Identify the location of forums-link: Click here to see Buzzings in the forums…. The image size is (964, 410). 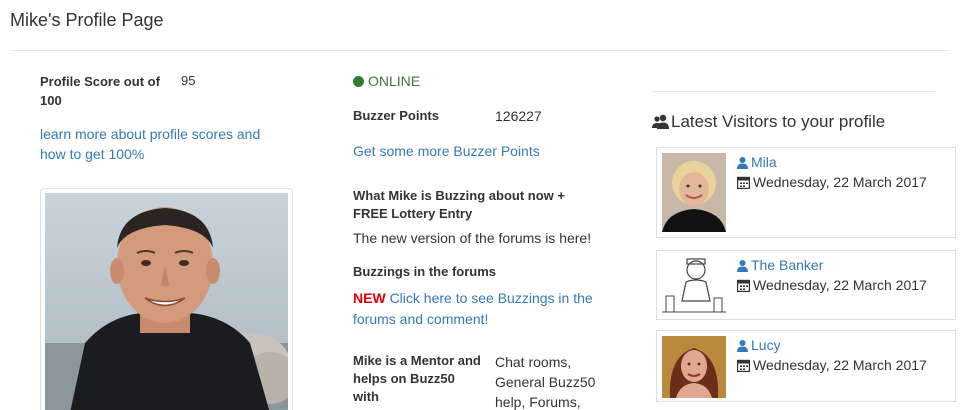
(473, 308).